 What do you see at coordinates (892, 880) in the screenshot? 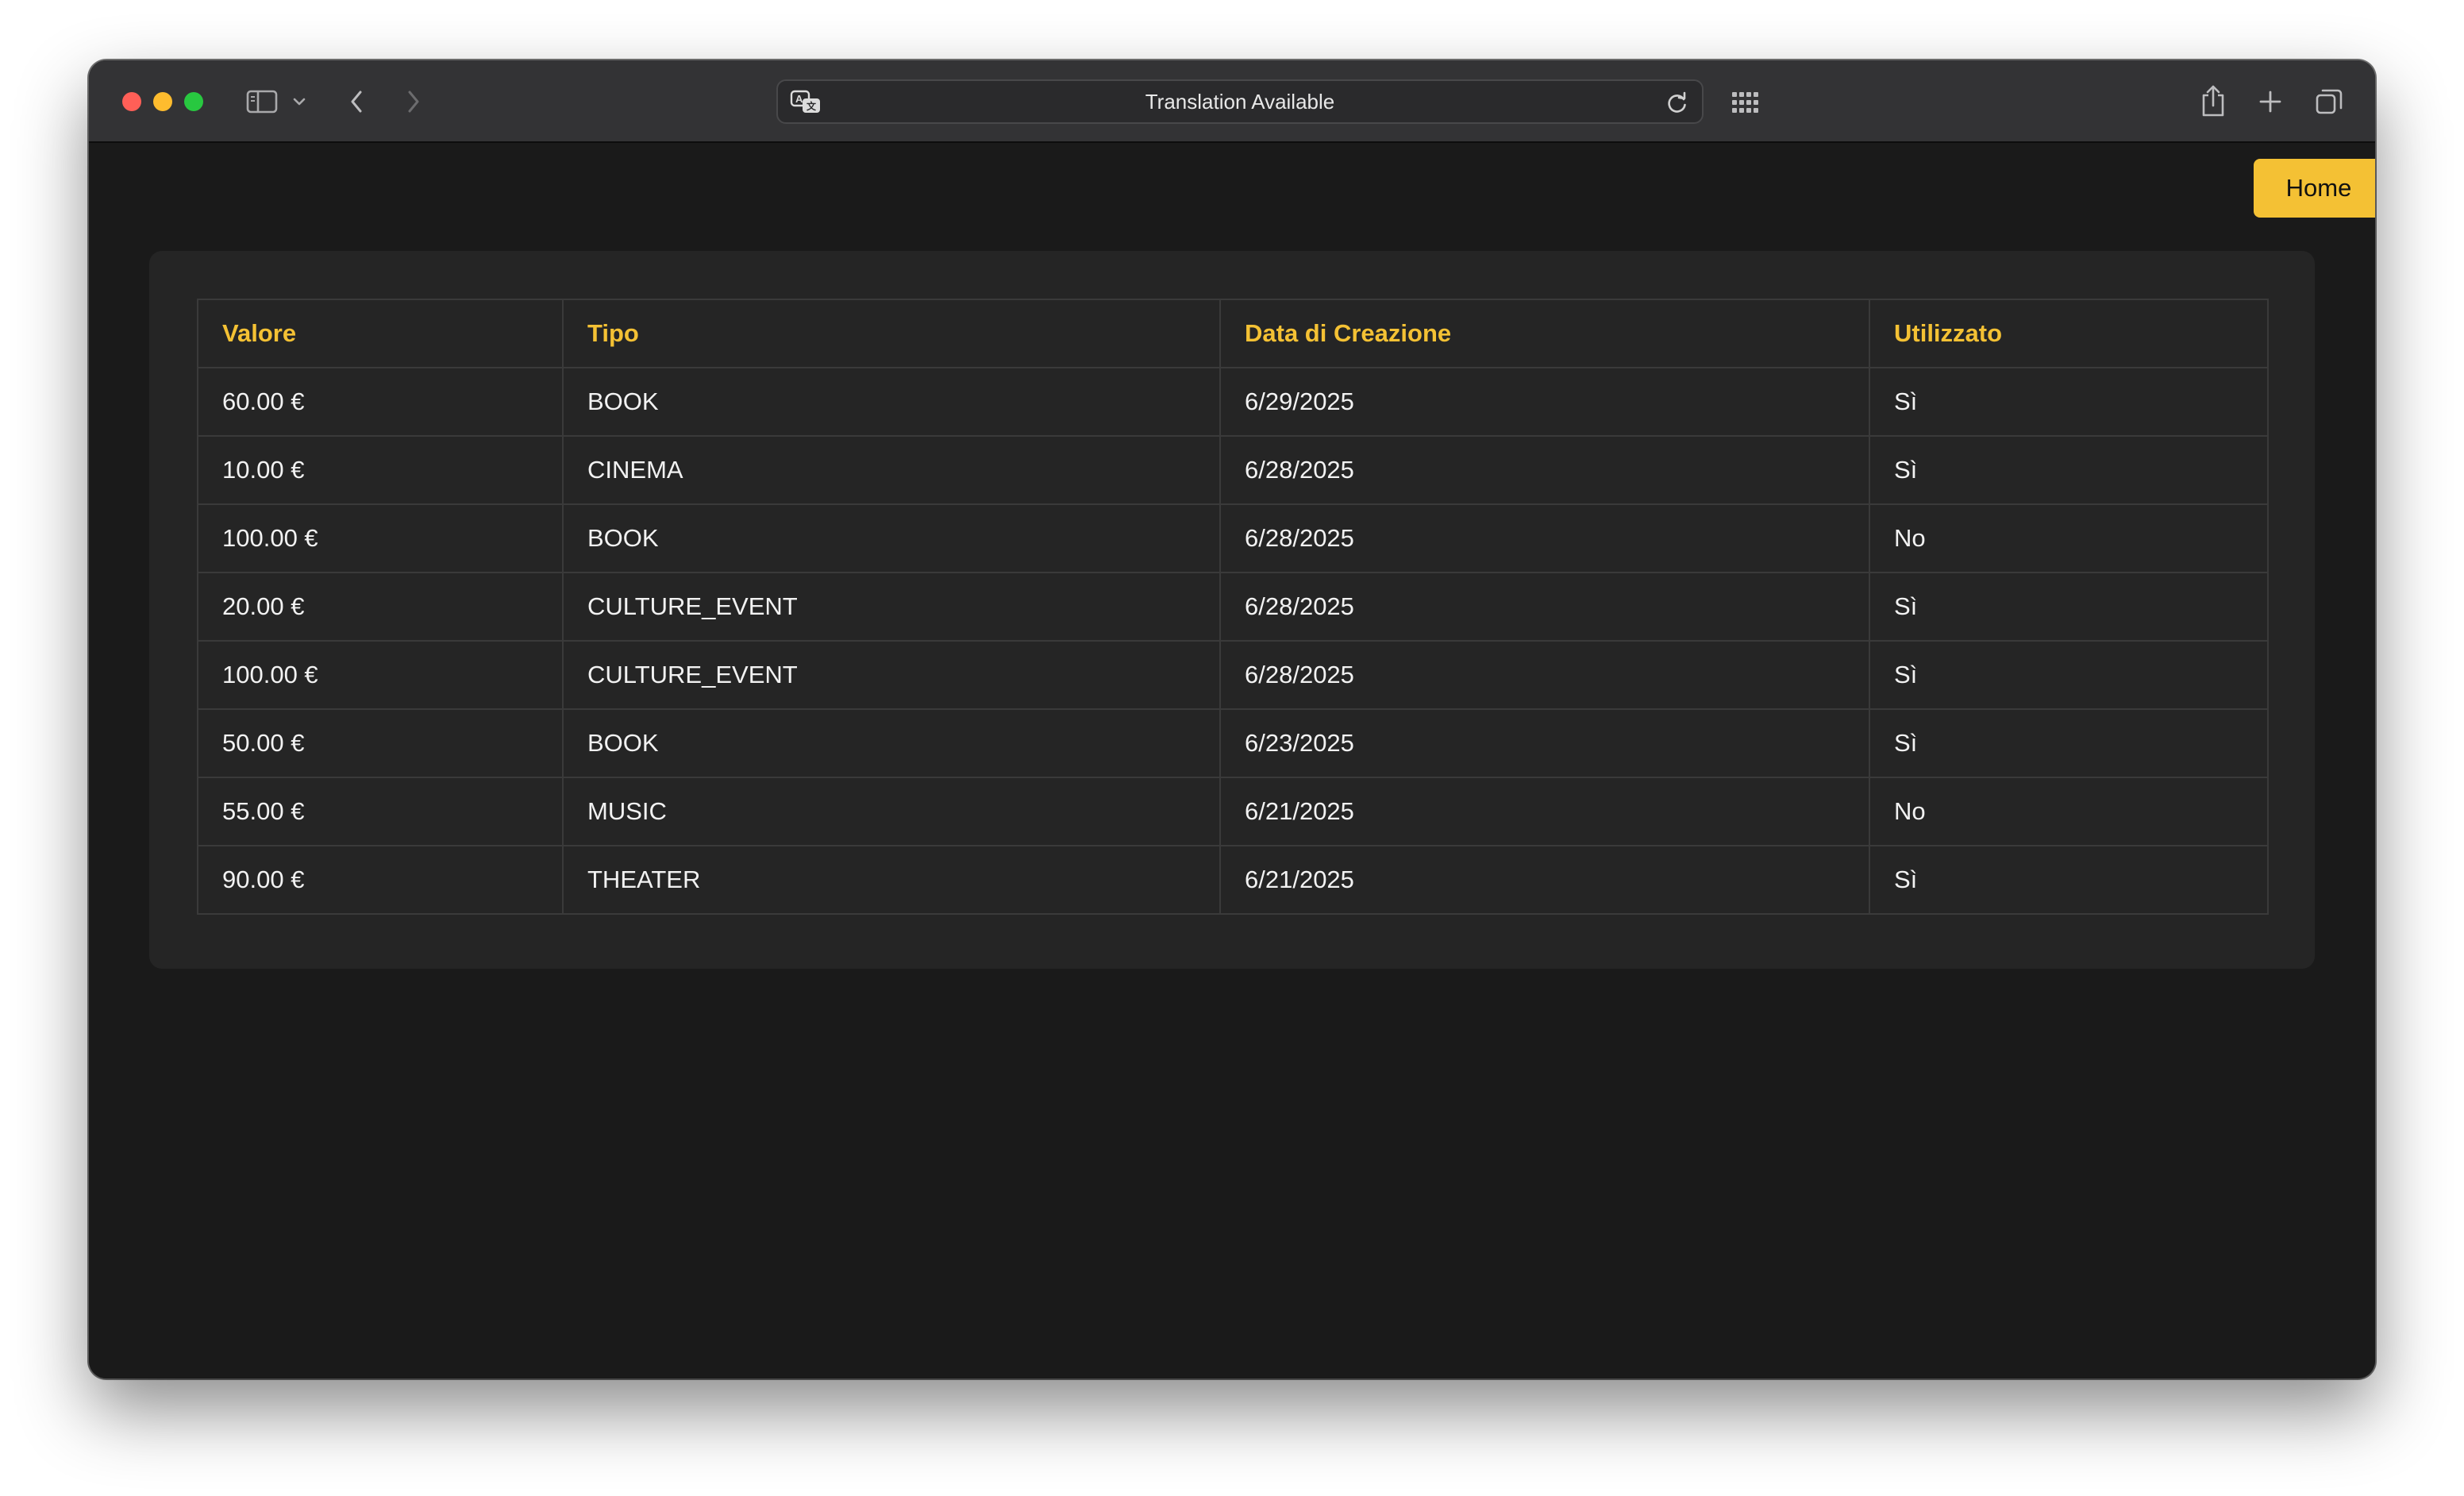
I see `cell-tipo: THEATER` at bounding box center [892, 880].